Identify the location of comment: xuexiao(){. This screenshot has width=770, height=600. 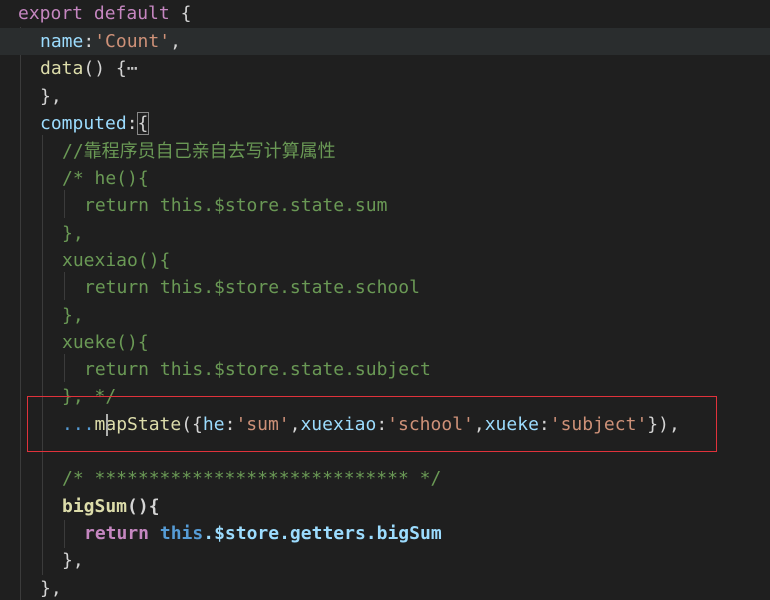
(116, 260).